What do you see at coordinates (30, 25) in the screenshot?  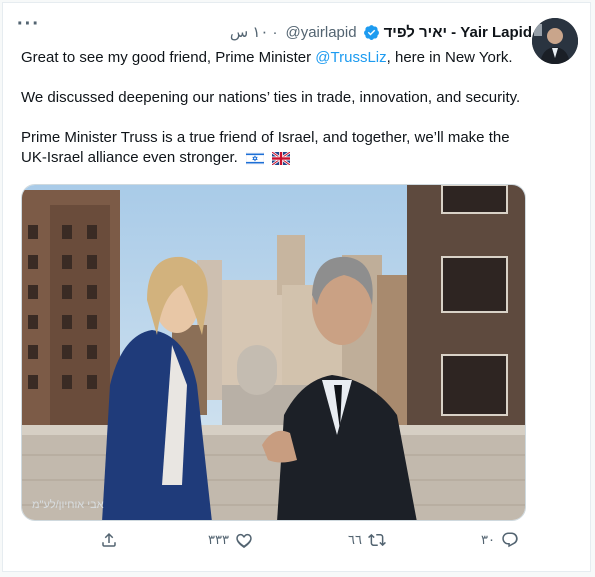 I see `more-options-button: ···` at bounding box center [30, 25].